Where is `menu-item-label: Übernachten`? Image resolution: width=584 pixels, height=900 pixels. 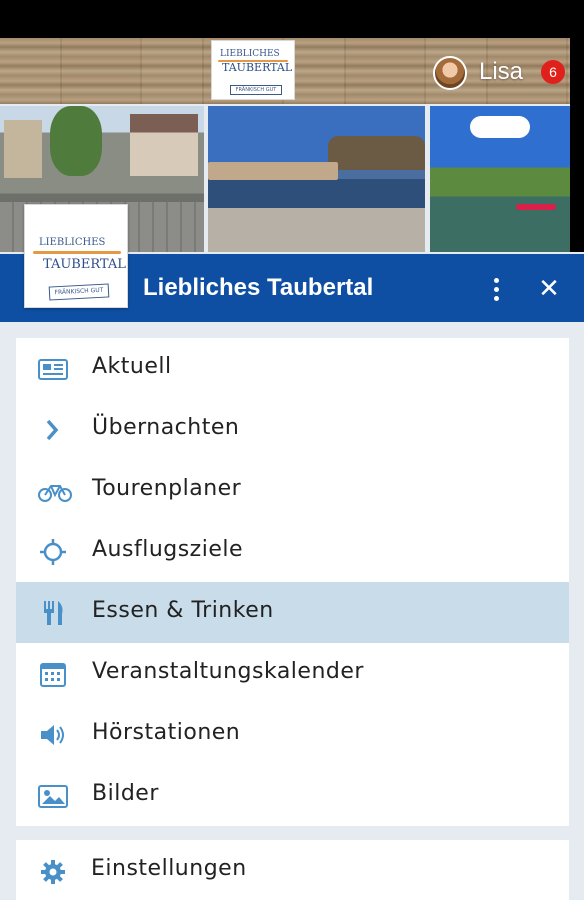
menu-item-label: Übernachten is located at coordinates (166, 427).